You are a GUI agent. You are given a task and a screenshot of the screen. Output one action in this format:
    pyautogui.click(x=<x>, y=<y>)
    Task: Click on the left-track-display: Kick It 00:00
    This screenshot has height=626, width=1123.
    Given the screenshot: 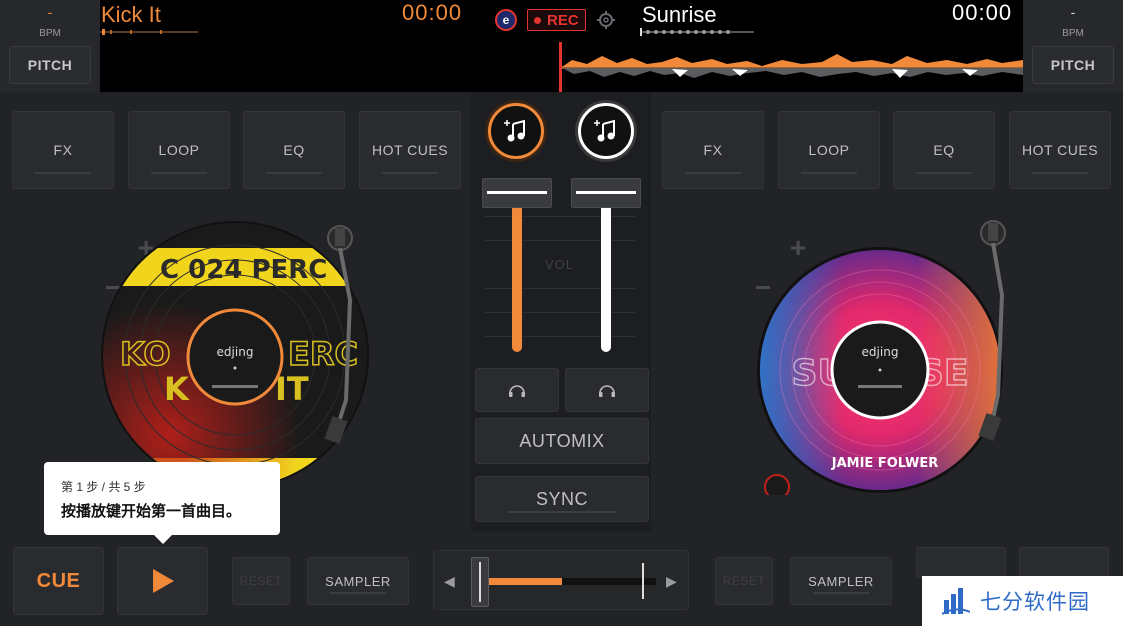 What is the action you would take?
    pyautogui.click(x=331, y=46)
    